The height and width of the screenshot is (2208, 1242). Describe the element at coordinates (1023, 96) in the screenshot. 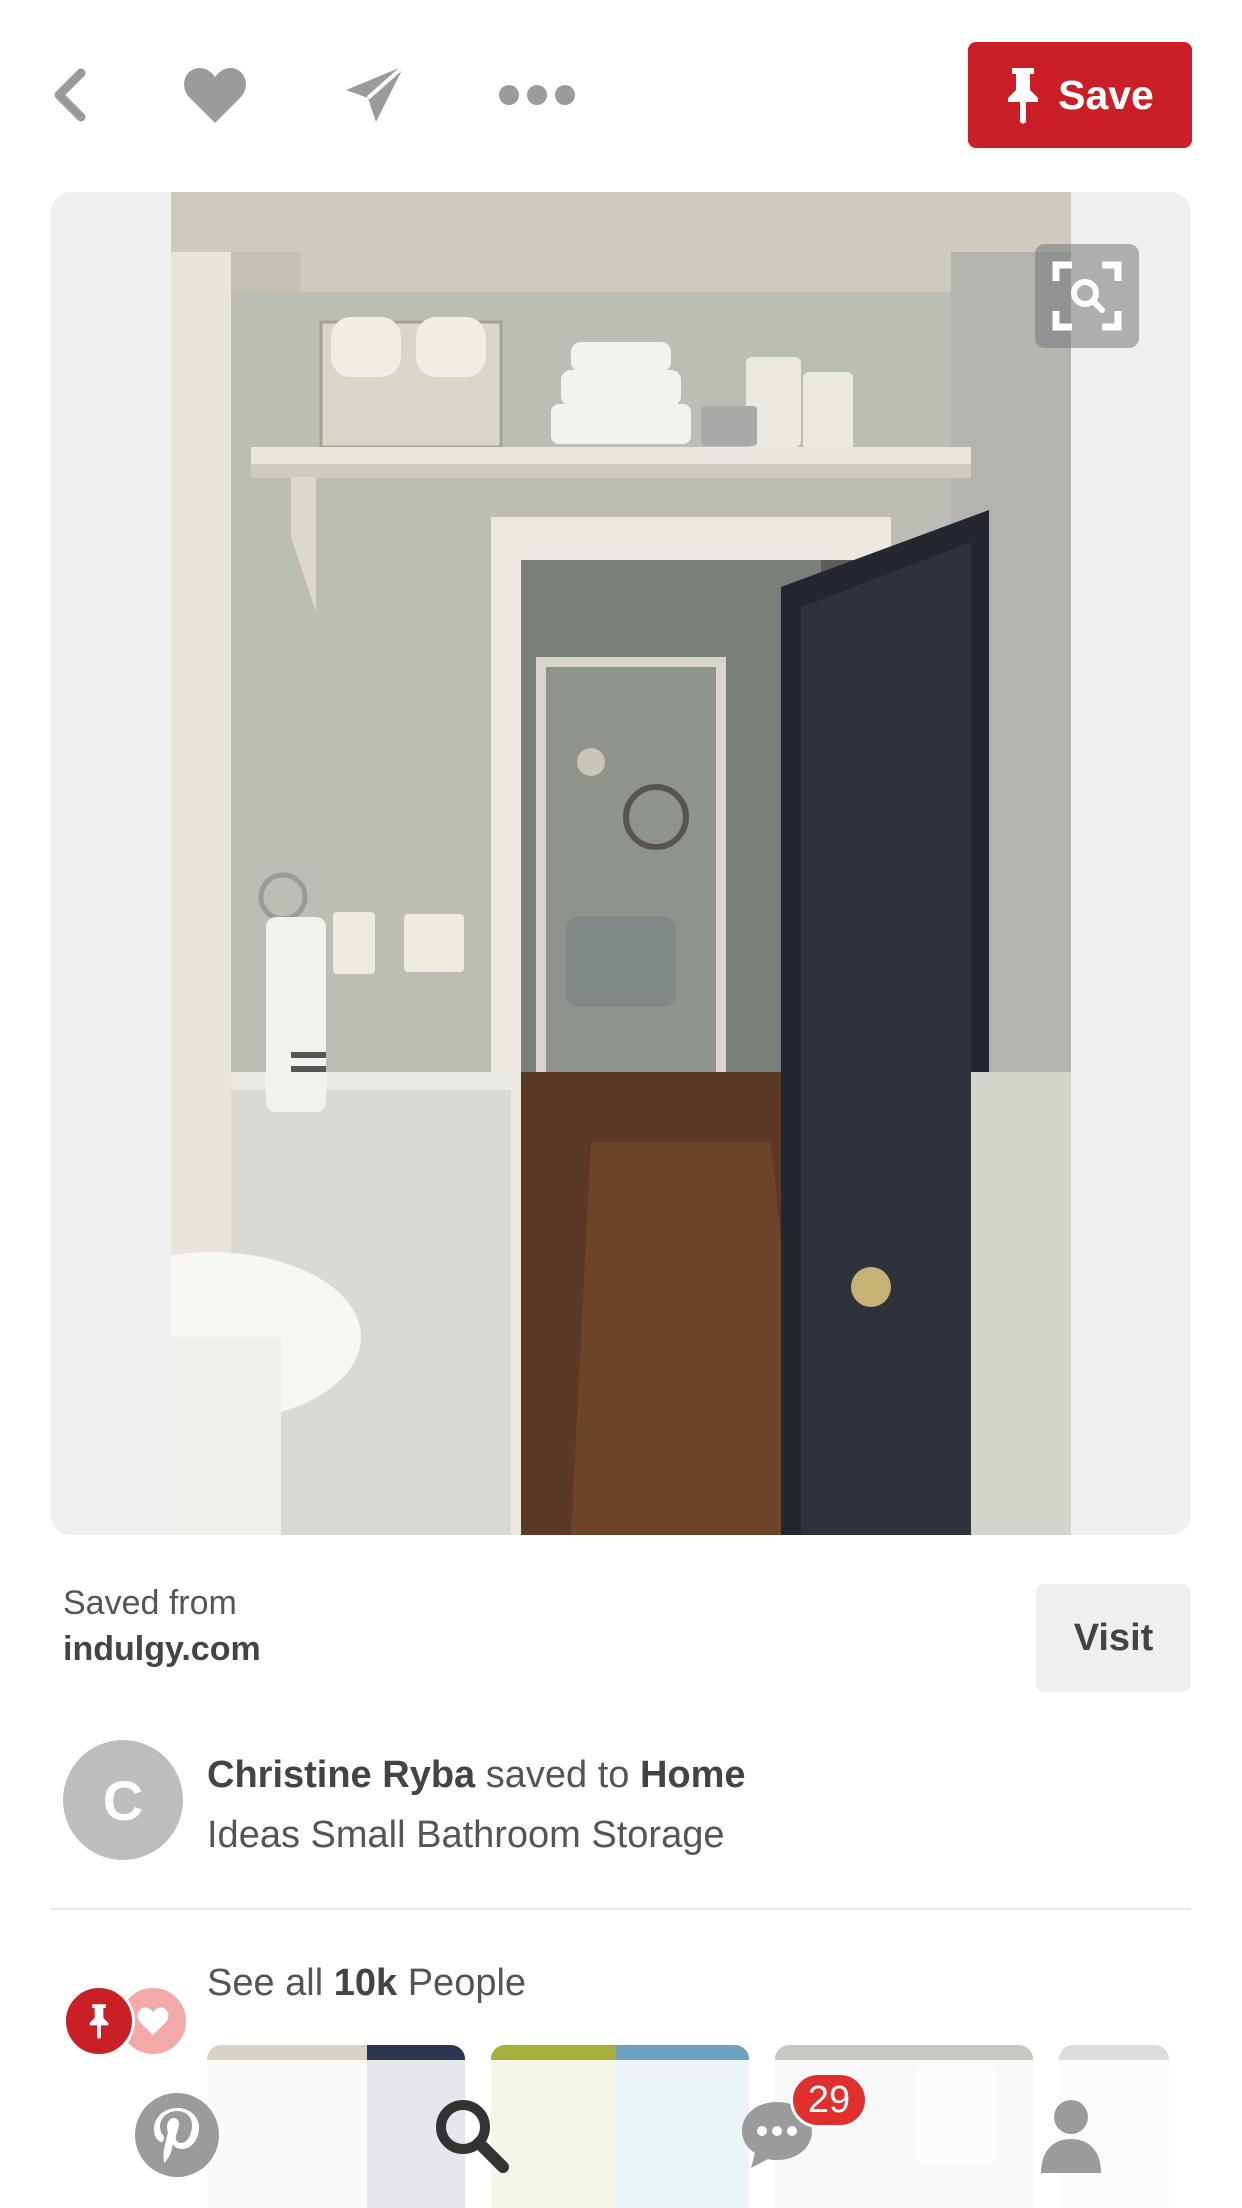

I see `pin-icon` at that location.